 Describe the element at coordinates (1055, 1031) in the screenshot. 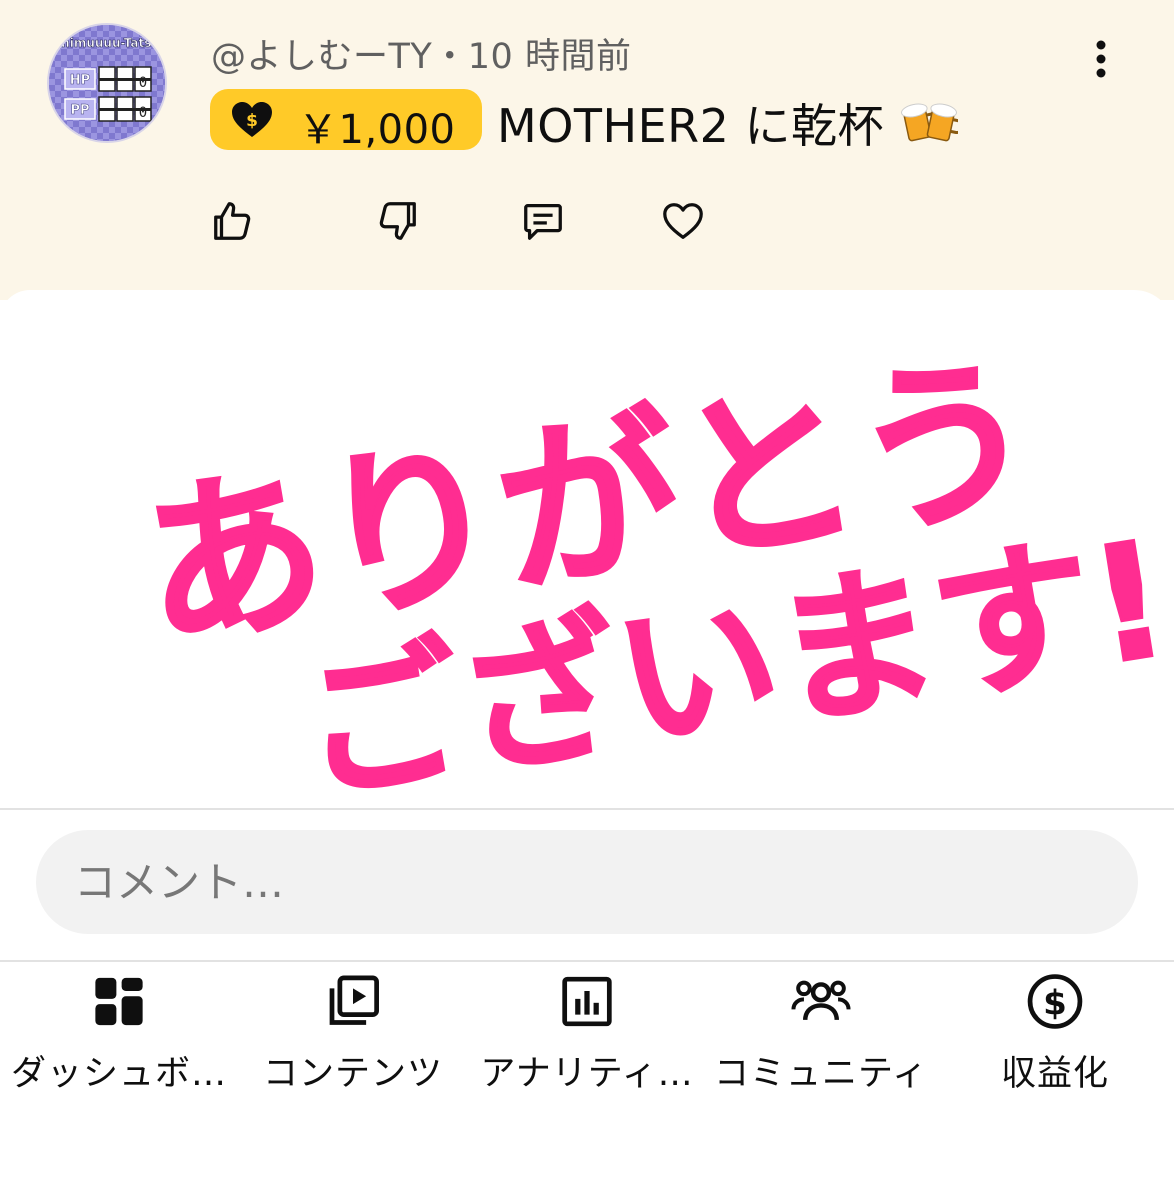

I see `nav-monetization: $ 収益化` at that location.